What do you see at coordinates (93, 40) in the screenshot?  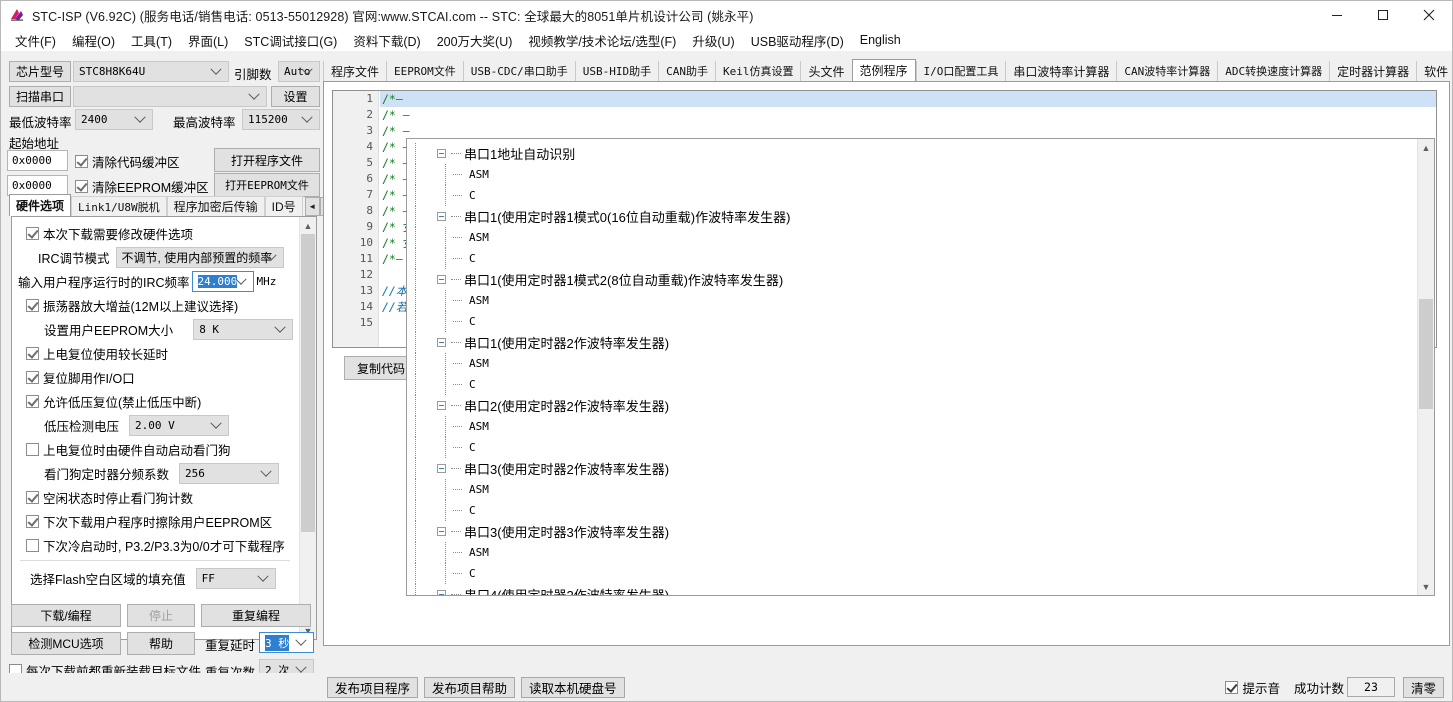 I see `menu-program: 编程(O)` at bounding box center [93, 40].